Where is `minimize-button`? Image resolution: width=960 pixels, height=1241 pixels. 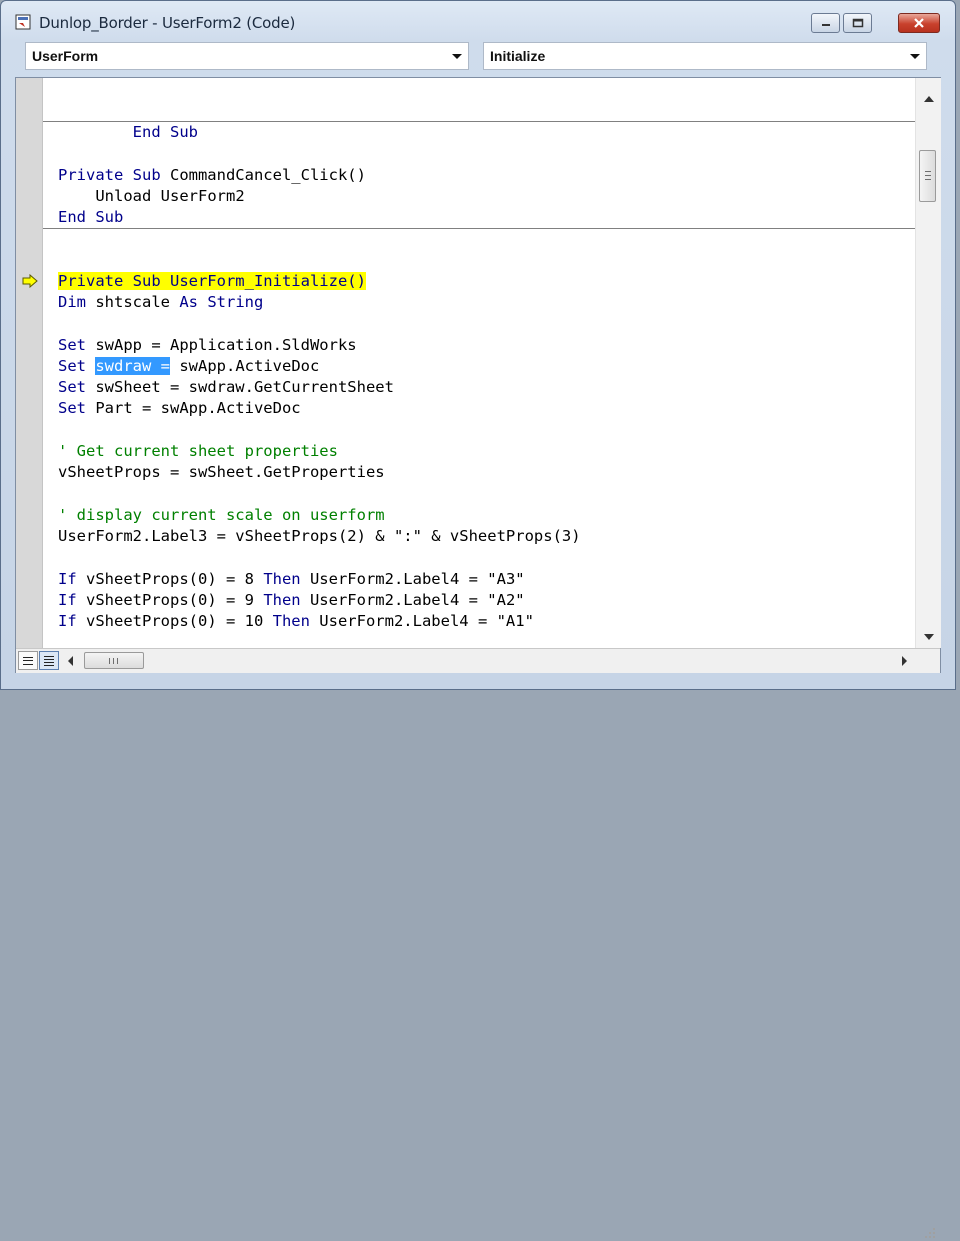 minimize-button is located at coordinates (825, 23).